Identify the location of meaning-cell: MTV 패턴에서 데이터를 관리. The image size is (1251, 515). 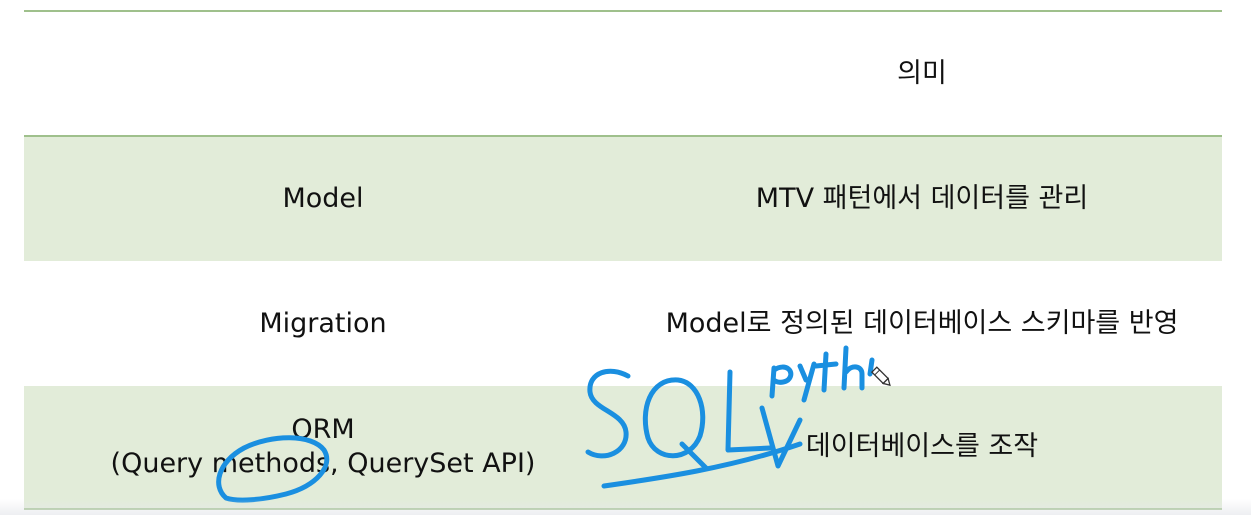
(922, 198).